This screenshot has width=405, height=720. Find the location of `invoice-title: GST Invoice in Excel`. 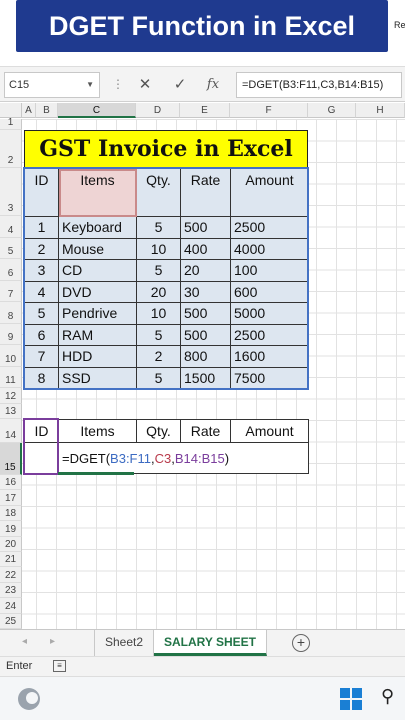

invoice-title: GST Invoice in Excel is located at coordinates (166, 149).